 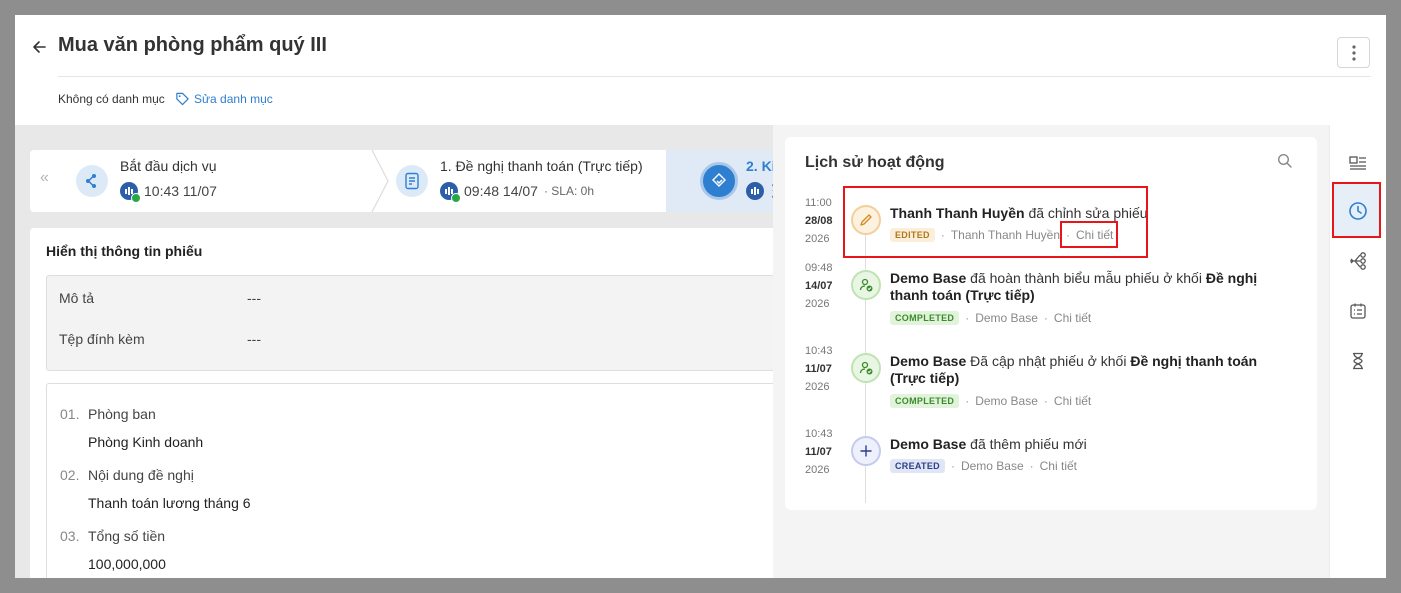 I want to click on kebab-menu-icon, so click(x=1353, y=52).